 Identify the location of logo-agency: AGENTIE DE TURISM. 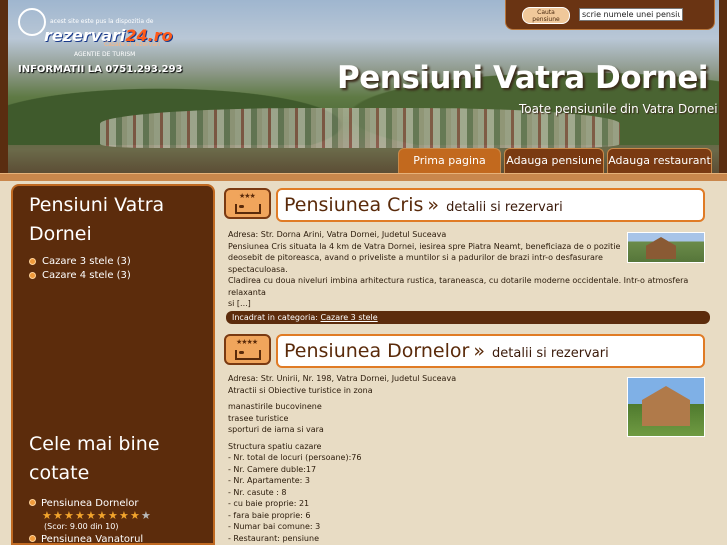
(105, 54).